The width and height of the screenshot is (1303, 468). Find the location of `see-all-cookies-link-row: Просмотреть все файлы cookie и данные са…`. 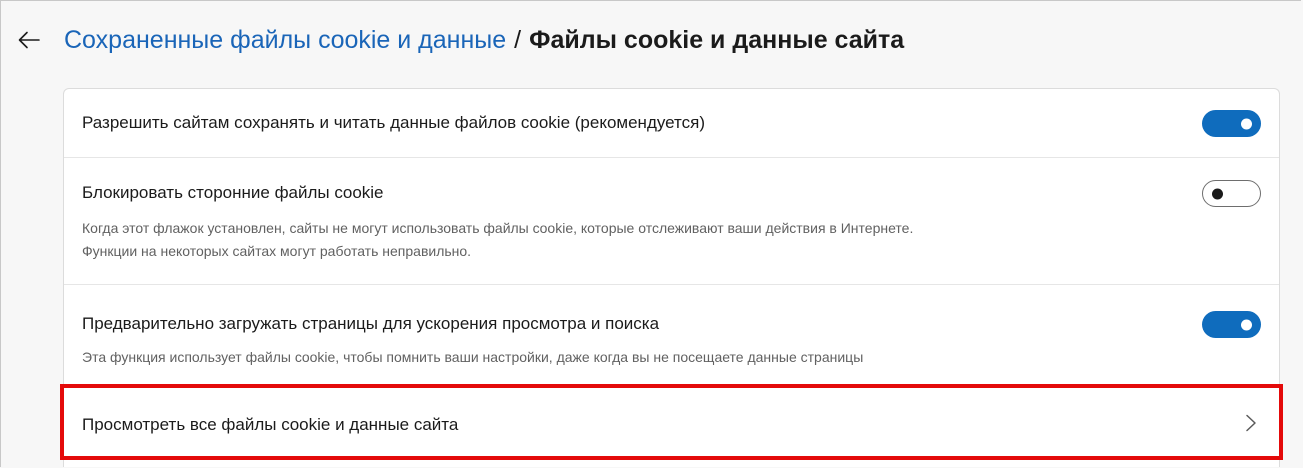

see-all-cookies-link-row: Просмотреть все файлы cookie и данные са… is located at coordinates (671, 422).